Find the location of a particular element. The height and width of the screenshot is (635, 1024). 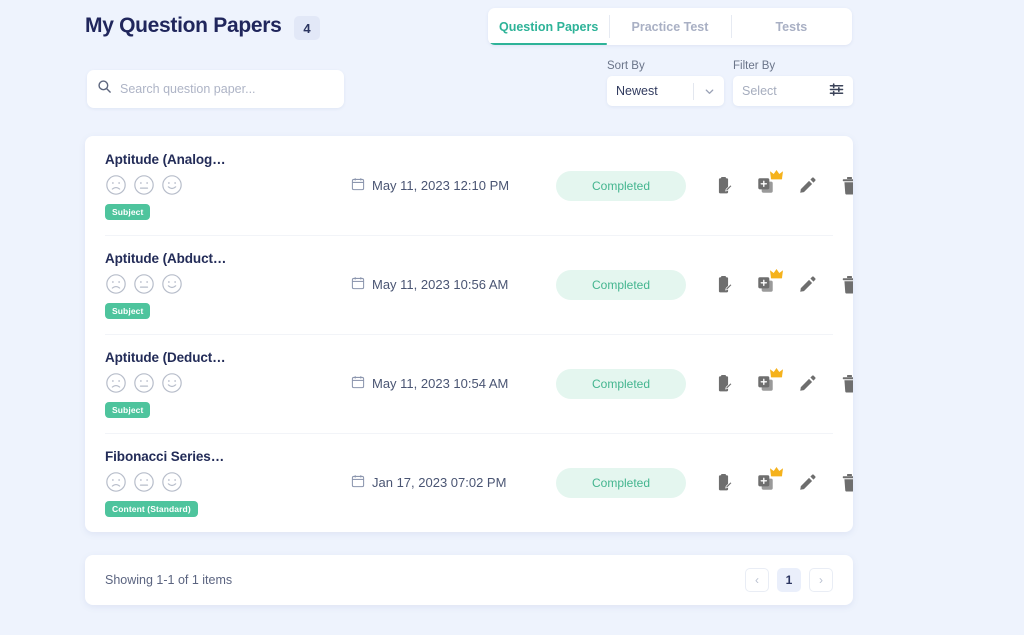

sort-by-group: Sort By Newest is located at coordinates (665, 83).